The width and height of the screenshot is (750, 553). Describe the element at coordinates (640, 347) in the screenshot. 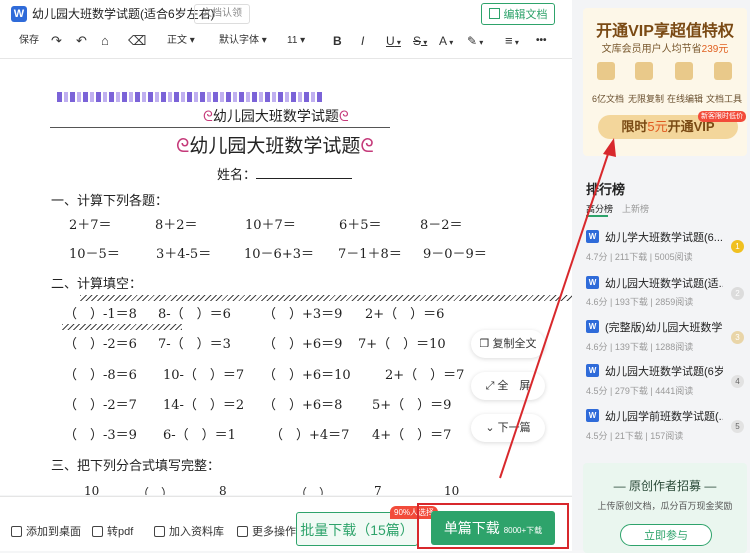

I see `ranking-item-meta: 4.6分 | 139下载 | 1288阅读` at that location.